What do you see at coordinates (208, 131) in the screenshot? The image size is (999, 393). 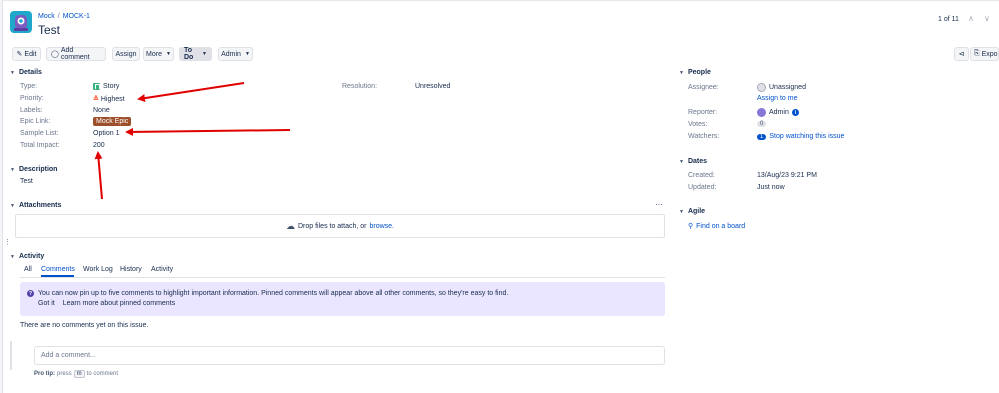 I see `annotation-arrow-sample-list` at bounding box center [208, 131].